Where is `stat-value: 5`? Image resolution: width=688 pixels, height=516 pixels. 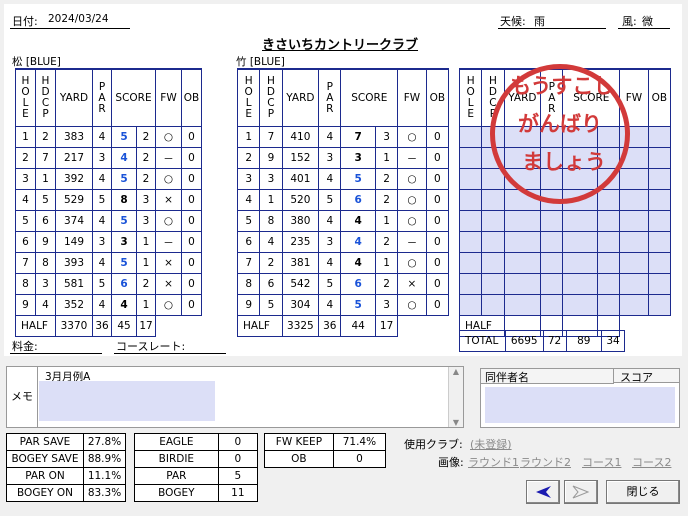
stat-value: 5 is located at coordinates (238, 476).